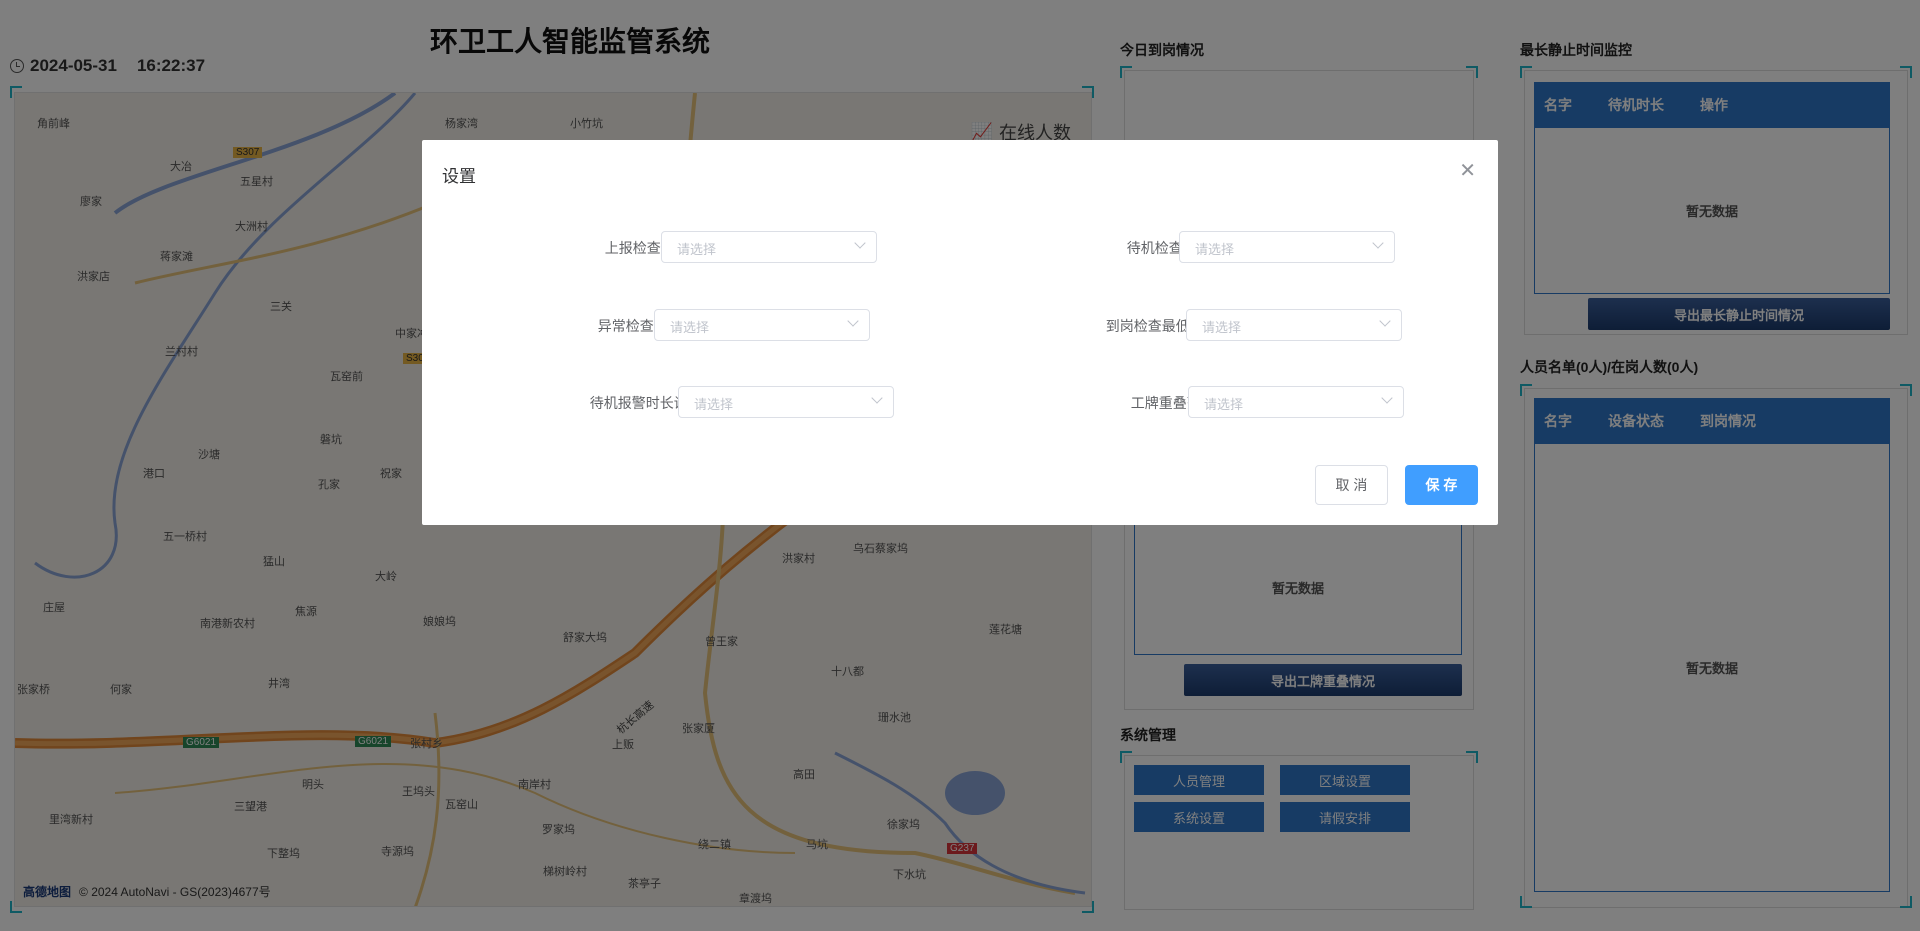 The height and width of the screenshot is (931, 1920). Describe the element at coordinates (1441, 485) in the screenshot. I see `save-button: 保 存` at that location.